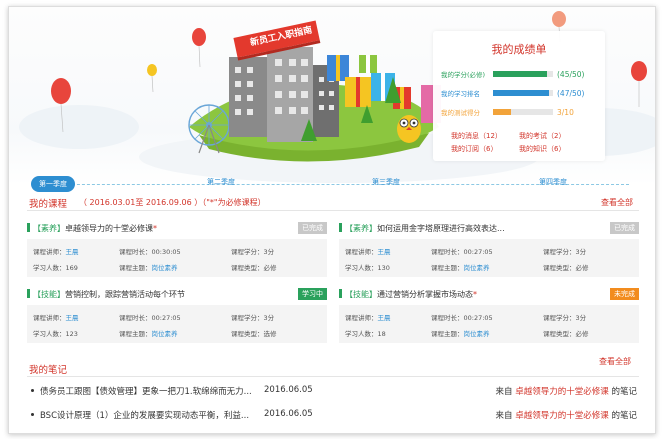 Image resolution: width=664 pixels, height=439 pixels. I want to click on score-progress-bar, so click(523, 112).